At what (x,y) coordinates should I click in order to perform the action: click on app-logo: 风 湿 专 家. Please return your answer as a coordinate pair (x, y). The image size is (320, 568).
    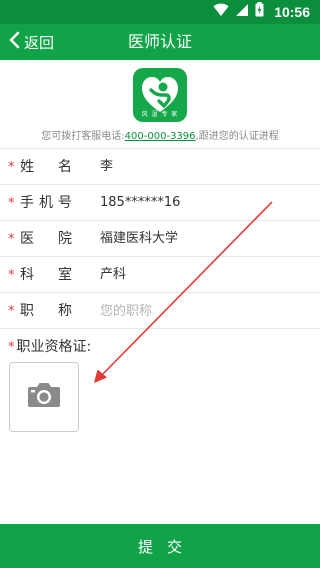
    Looking at the image, I should click on (160, 95).